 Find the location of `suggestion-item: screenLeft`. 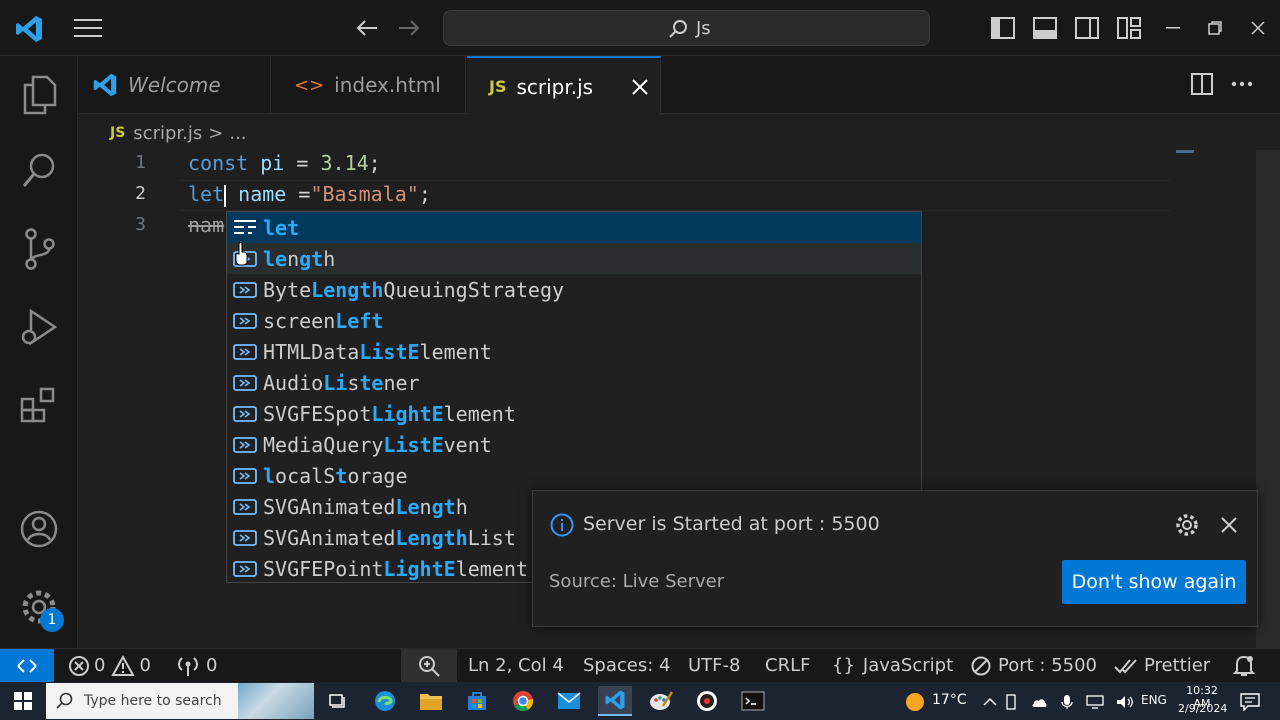

suggestion-item: screenLeft is located at coordinates (574, 320).